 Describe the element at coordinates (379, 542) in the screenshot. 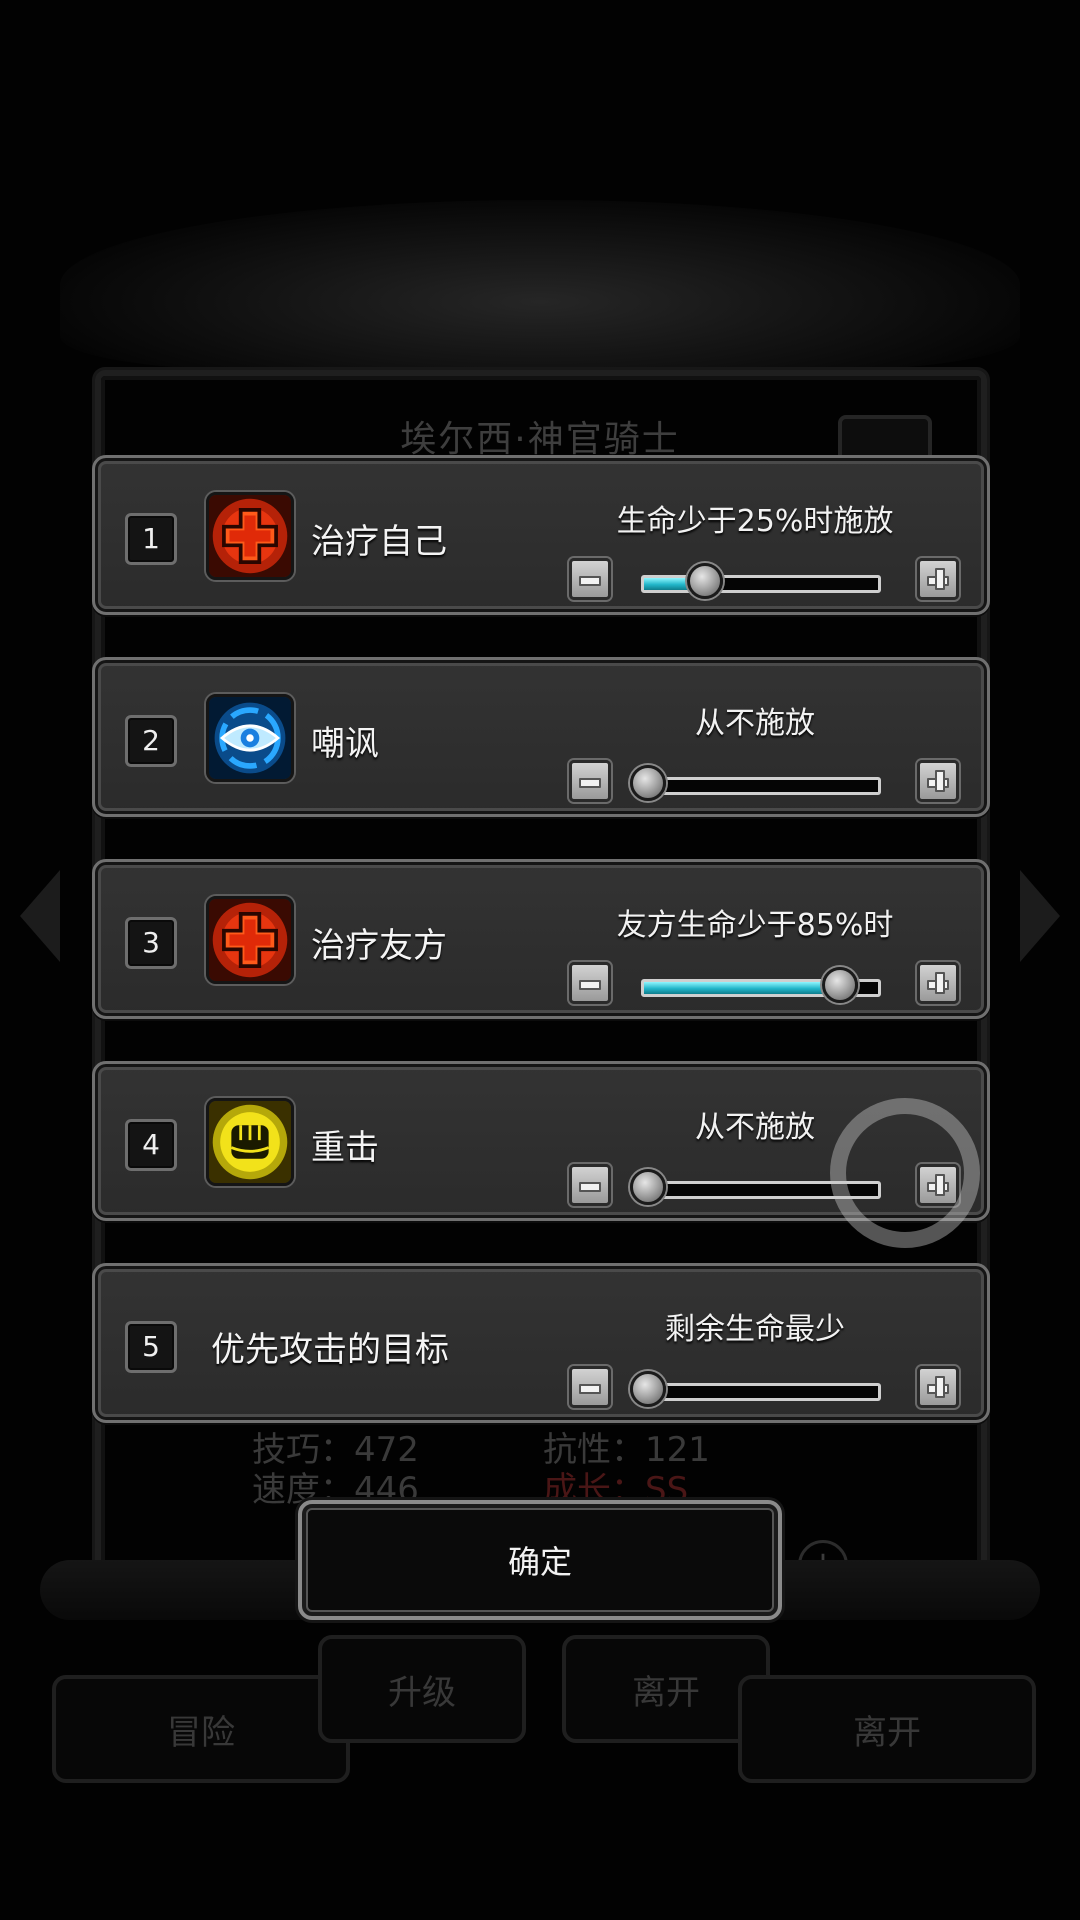

I see `skill-name: 治疗自己` at that location.